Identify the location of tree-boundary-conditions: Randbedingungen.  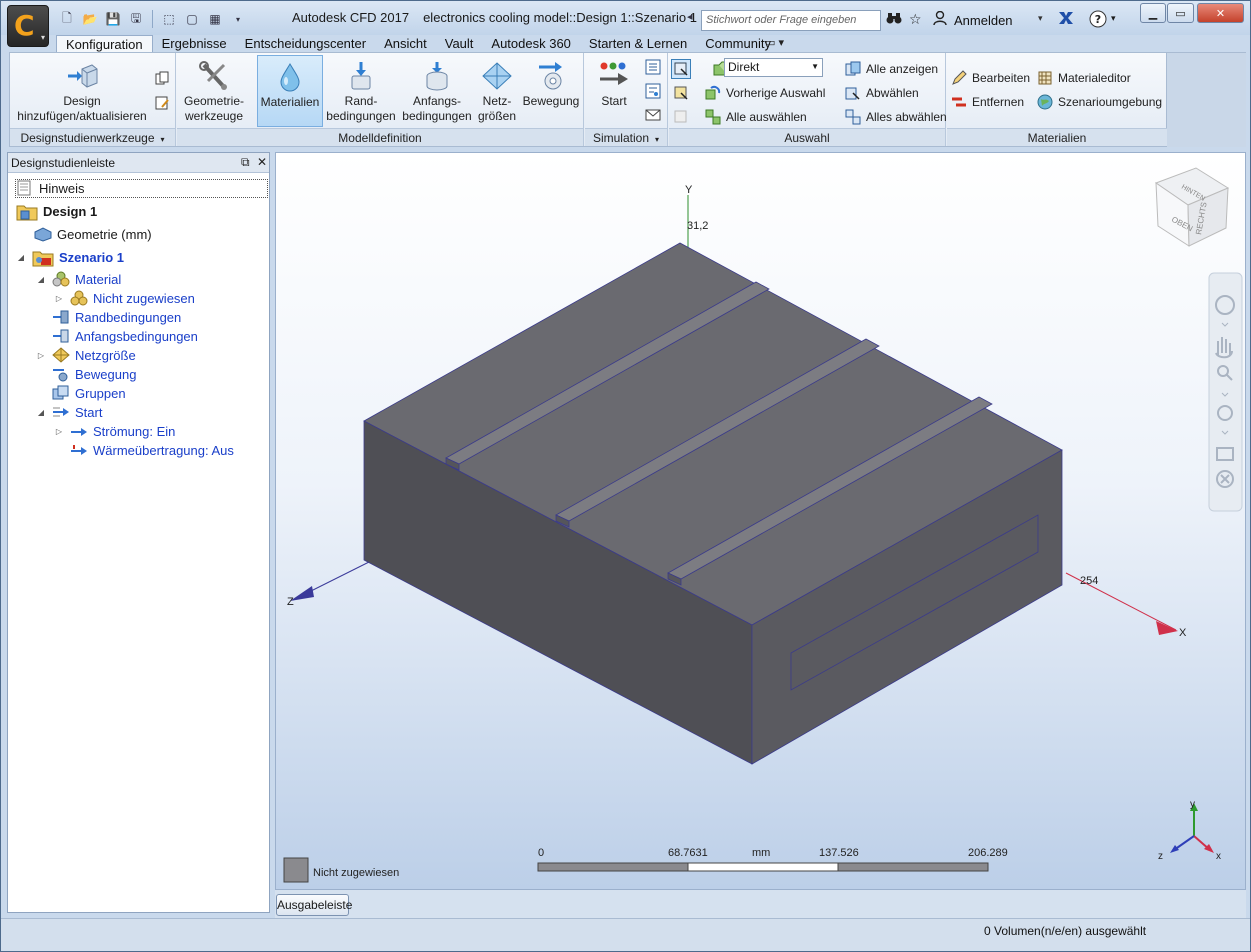
(116, 317).